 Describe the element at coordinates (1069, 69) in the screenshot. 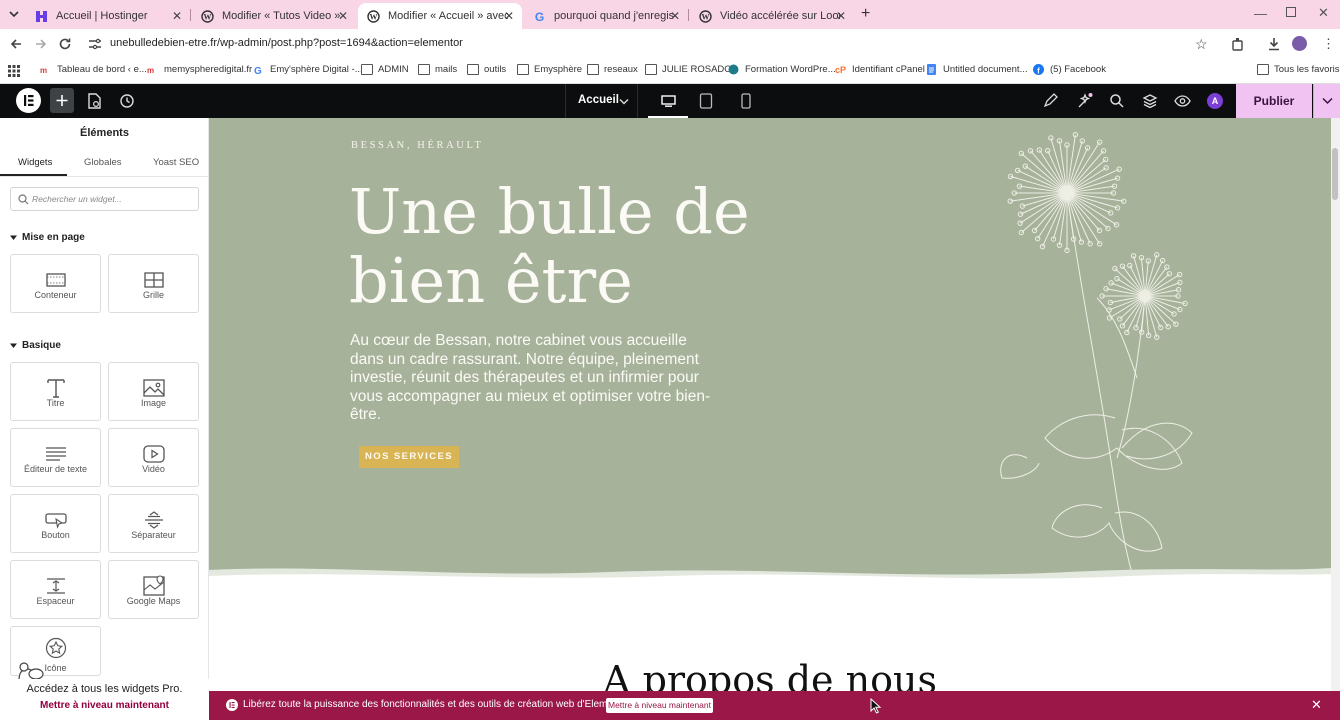

I see `bookmark-item: f (5) Facebook` at that location.